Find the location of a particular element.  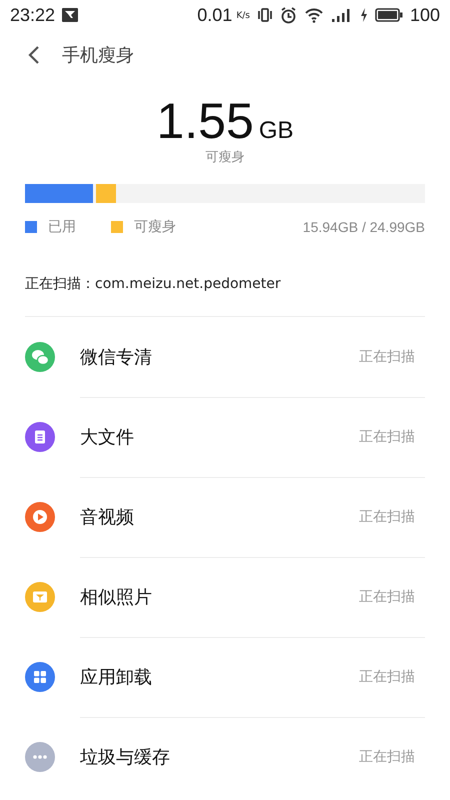

item-title: 微信专清 is located at coordinates (116, 357).